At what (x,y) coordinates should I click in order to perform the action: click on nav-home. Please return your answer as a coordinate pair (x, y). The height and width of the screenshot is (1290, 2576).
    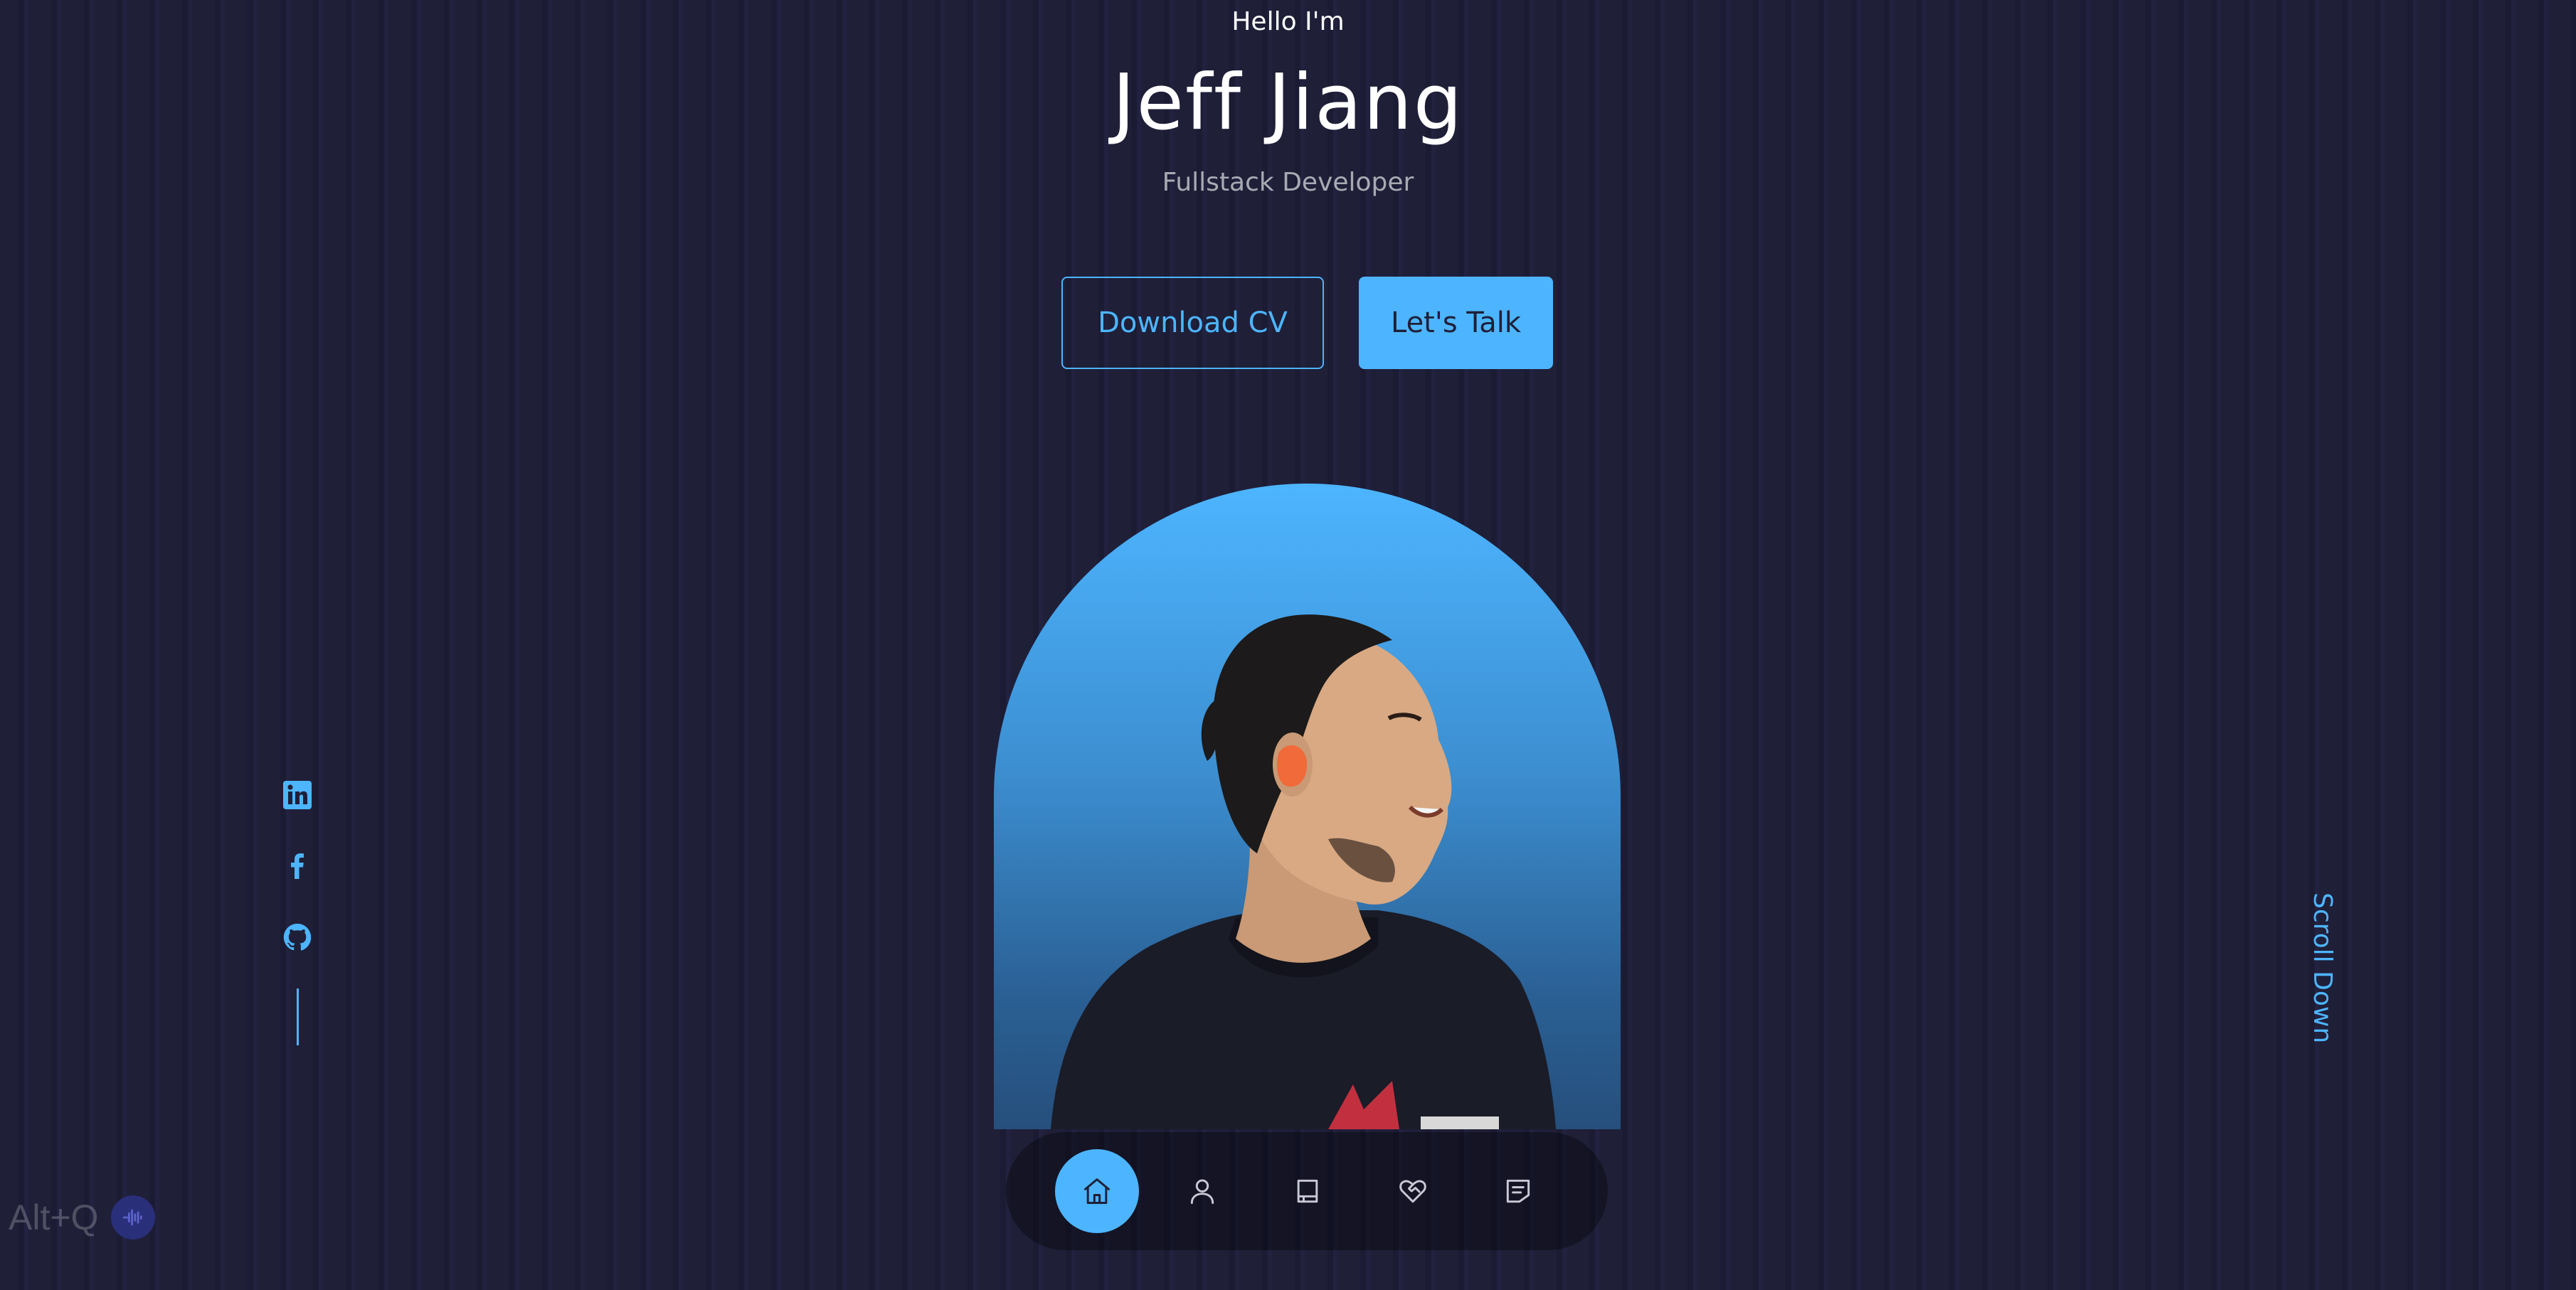
    Looking at the image, I should click on (1097, 1191).